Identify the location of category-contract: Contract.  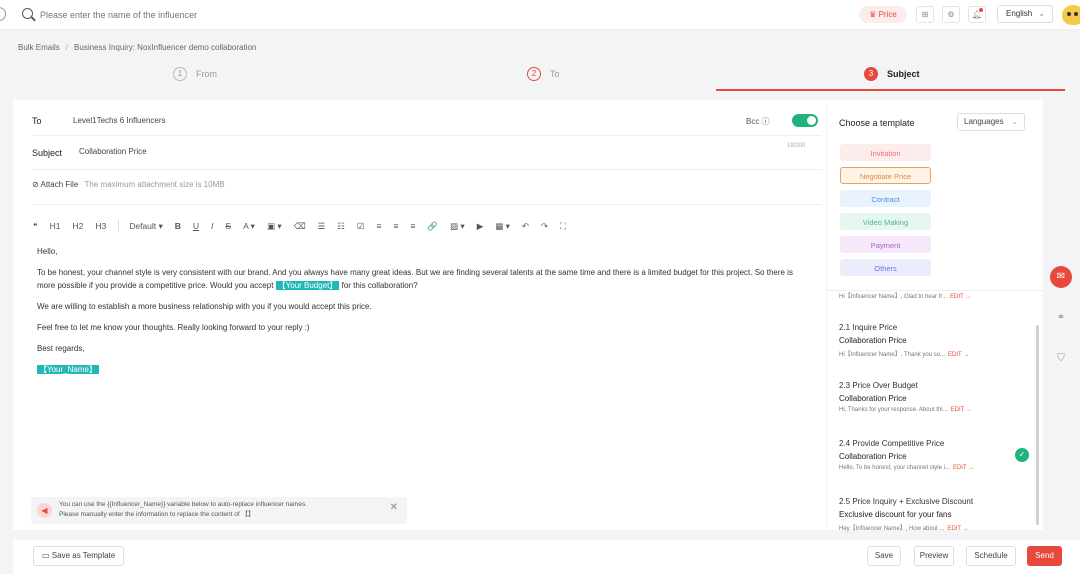
(885, 198).